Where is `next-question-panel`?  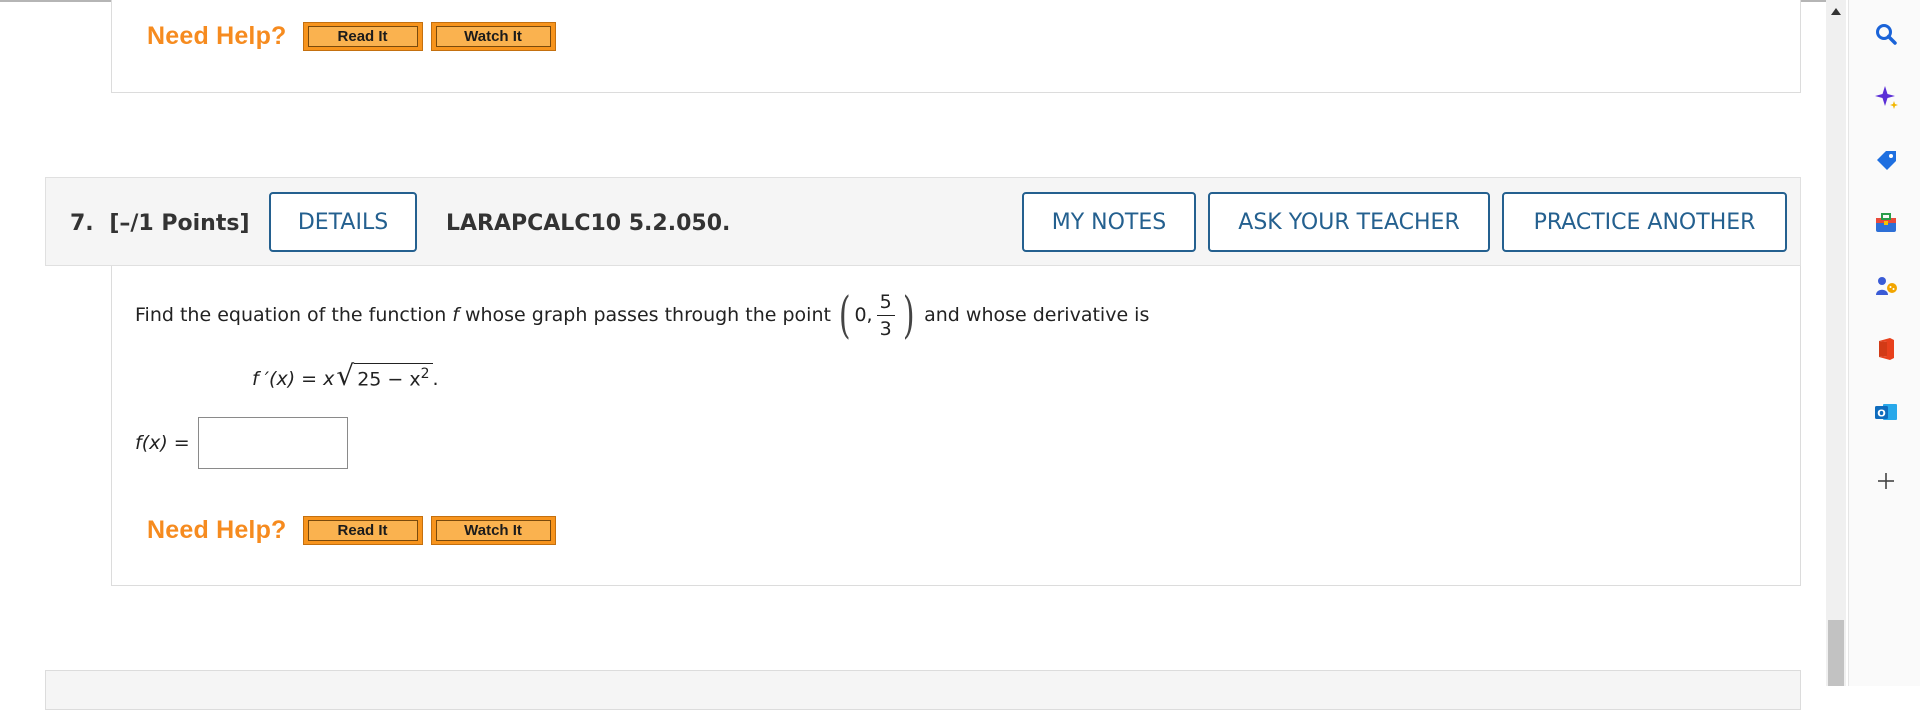
next-question-panel is located at coordinates (923, 690).